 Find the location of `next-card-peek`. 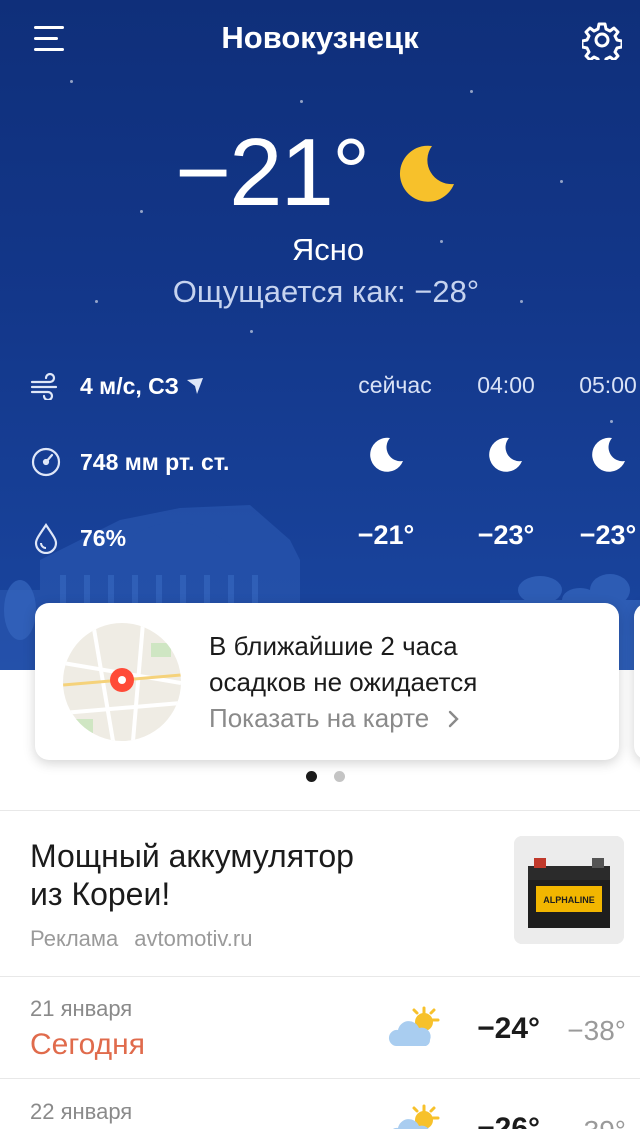

next-card-peek is located at coordinates (637, 681).